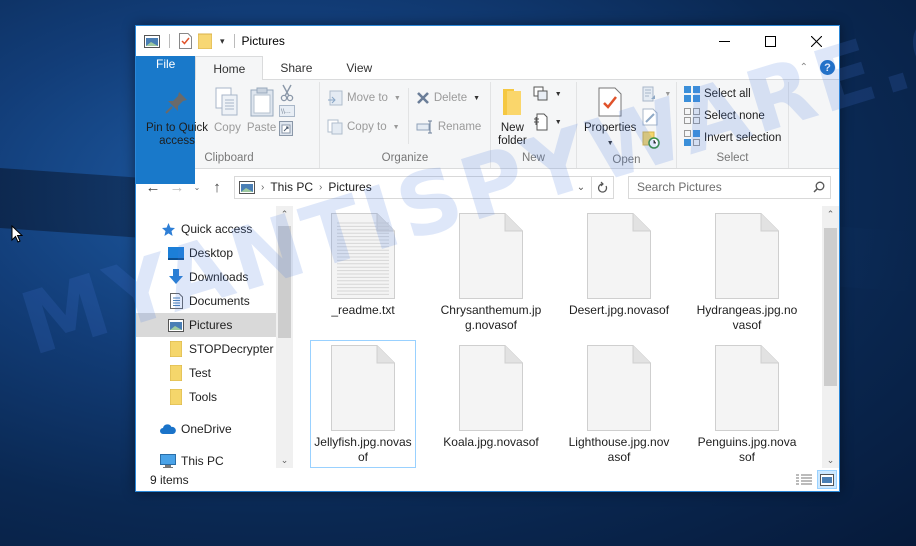 This screenshot has height=546, width=916. I want to click on open-small-buttons: ▼, so click(656, 116).